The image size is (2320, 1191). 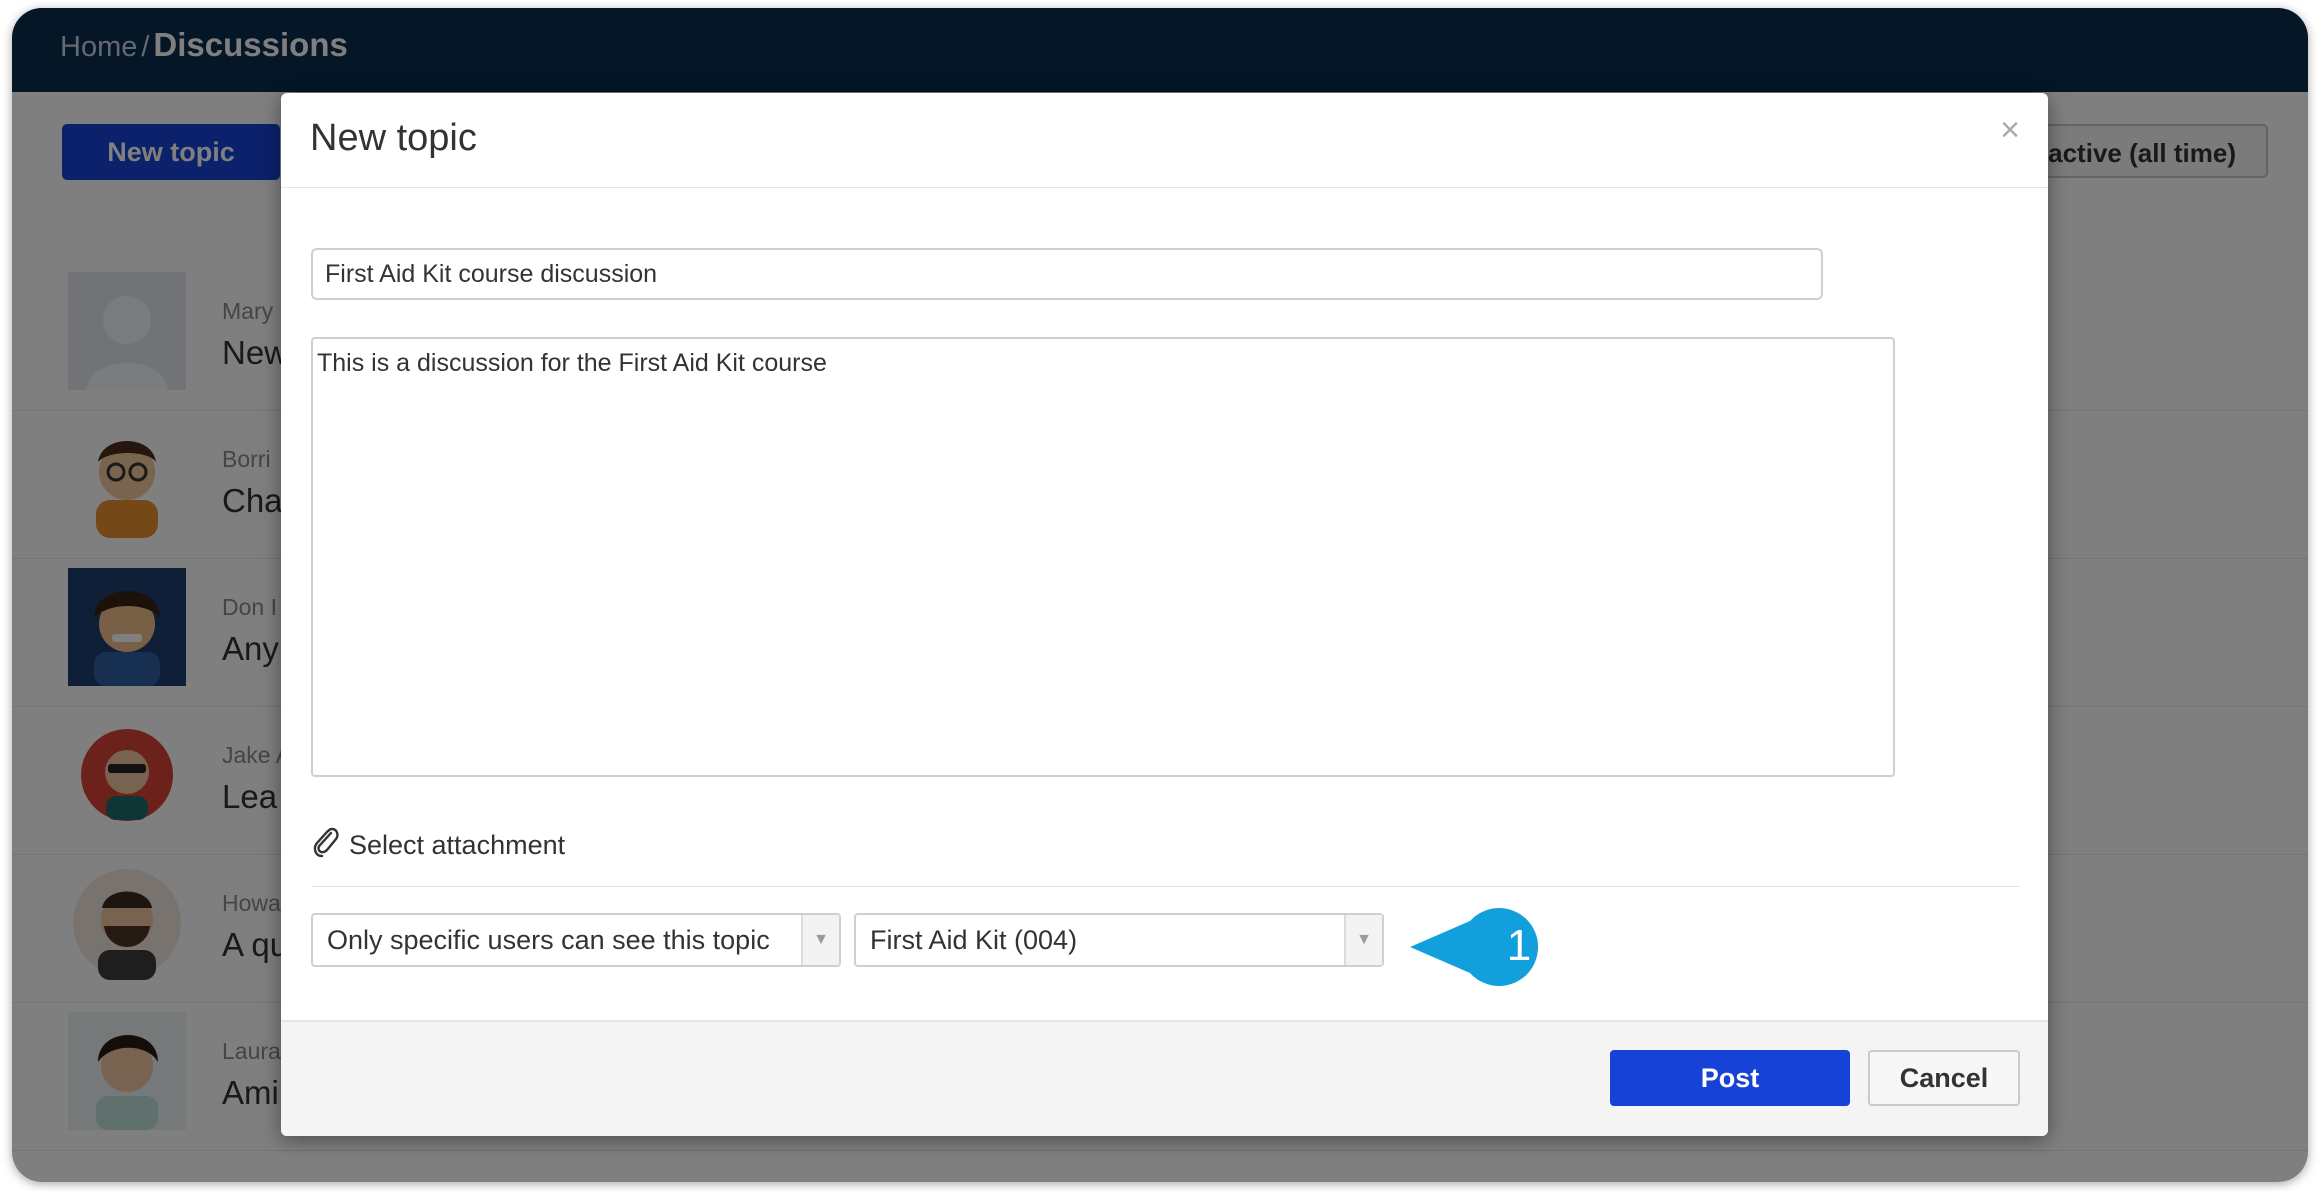 I want to click on visibility-select: Only specific users can see this topic ▼, so click(x=576, y=940).